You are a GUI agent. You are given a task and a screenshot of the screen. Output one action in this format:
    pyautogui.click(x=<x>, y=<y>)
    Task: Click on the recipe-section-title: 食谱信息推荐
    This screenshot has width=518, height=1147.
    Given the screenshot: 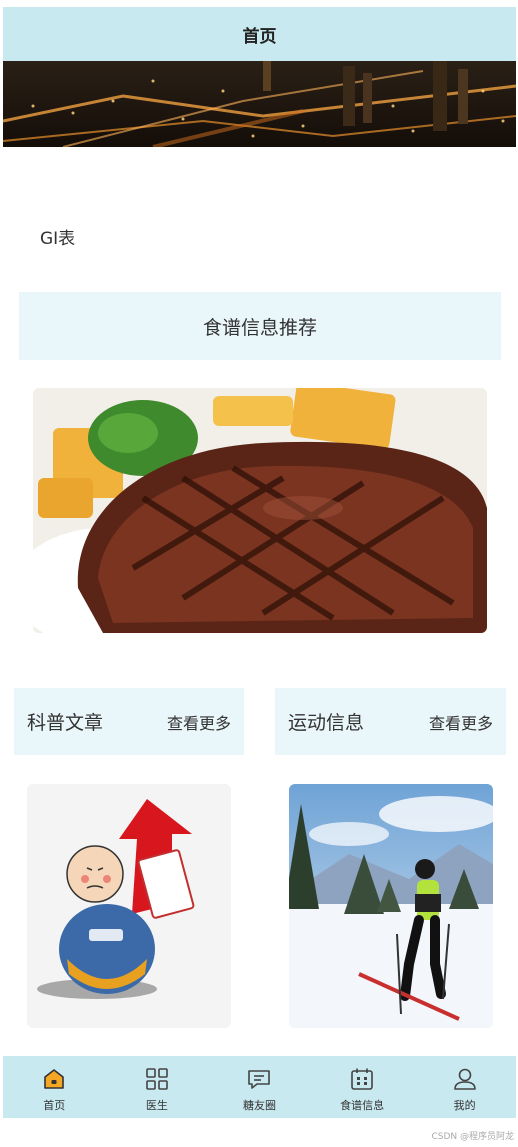 What is the action you would take?
    pyautogui.click(x=259, y=327)
    